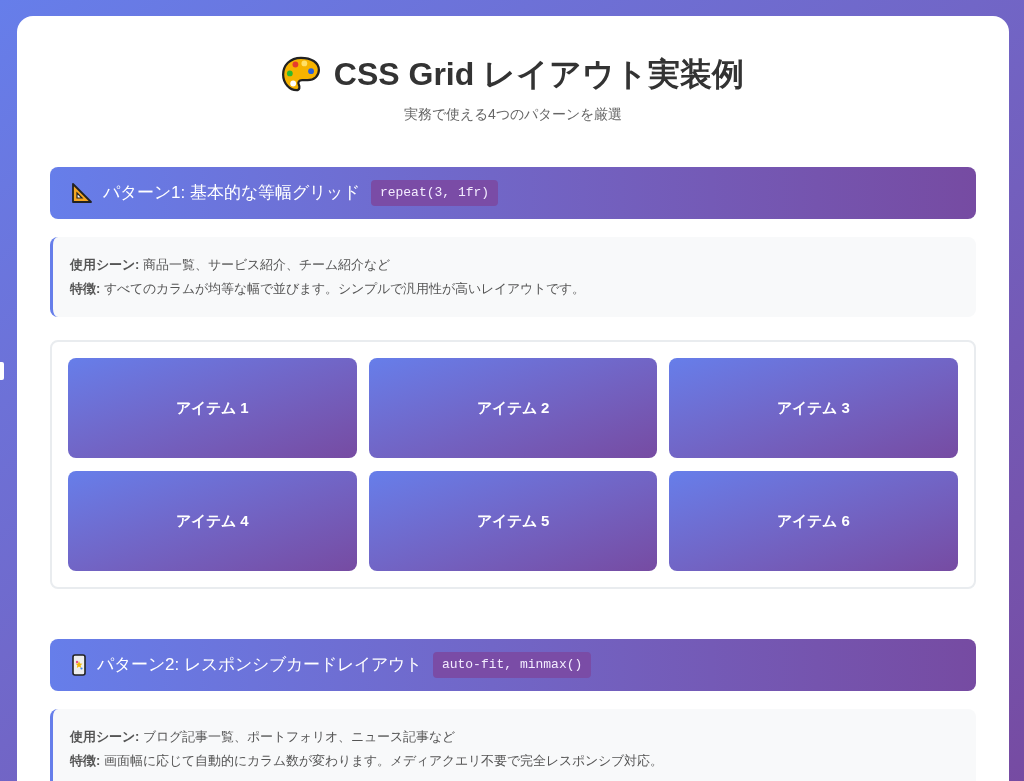  What do you see at coordinates (263, 737) in the screenshot?
I see `description-text: 使用シーン: ブログ記事一覧、ポートフォリオ、ニュース記事など` at bounding box center [263, 737].